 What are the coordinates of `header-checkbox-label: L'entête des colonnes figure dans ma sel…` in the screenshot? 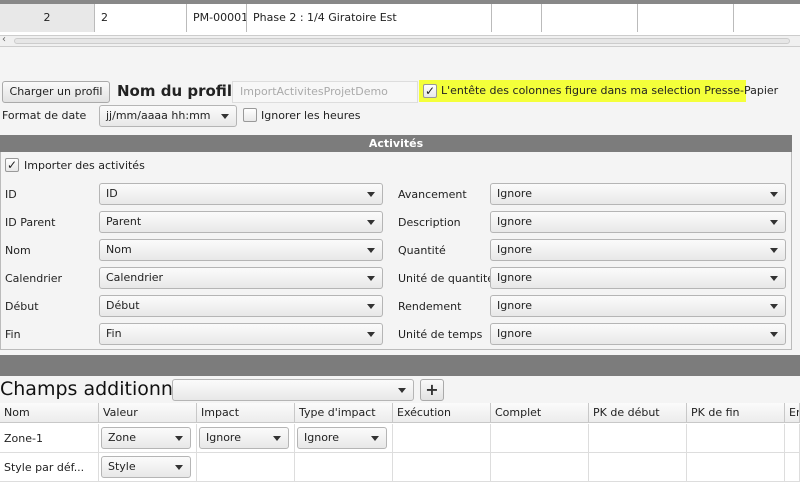 It's located at (610, 90).